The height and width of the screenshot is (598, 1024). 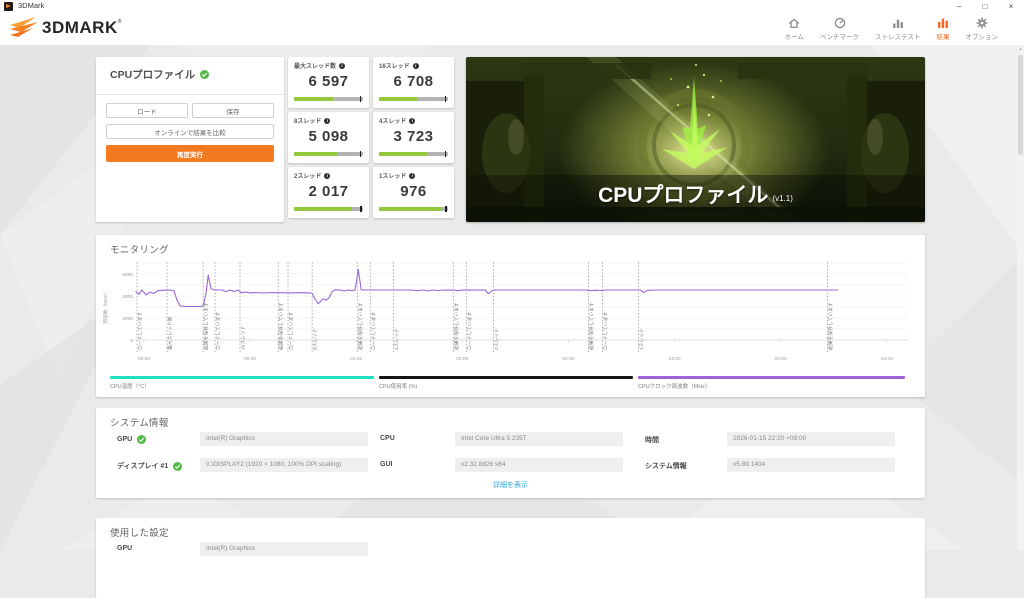 What do you see at coordinates (242, 383) in the screenshot?
I see `legend-cpu-temperature: CPU温度（°C）` at bounding box center [242, 383].